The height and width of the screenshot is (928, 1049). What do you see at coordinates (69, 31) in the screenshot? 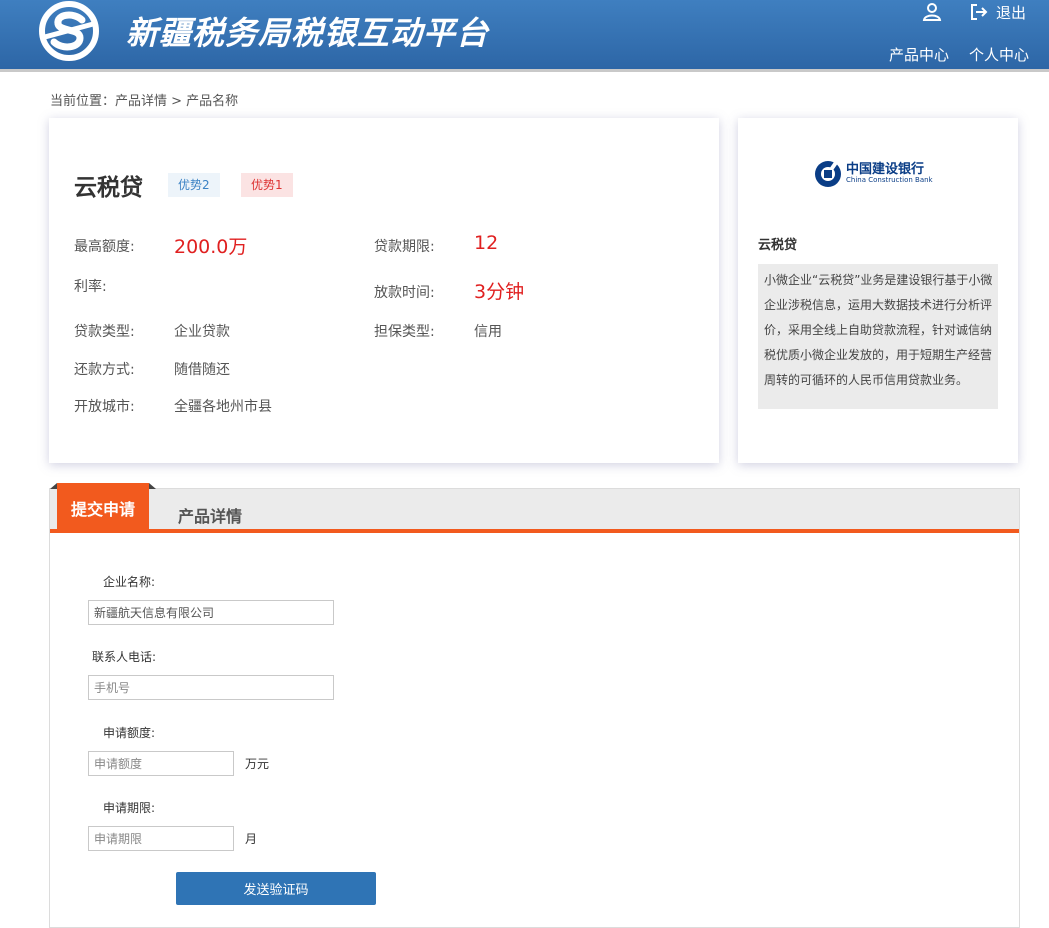
I see `tax-logo-icon` at bounding box center [69, 31].